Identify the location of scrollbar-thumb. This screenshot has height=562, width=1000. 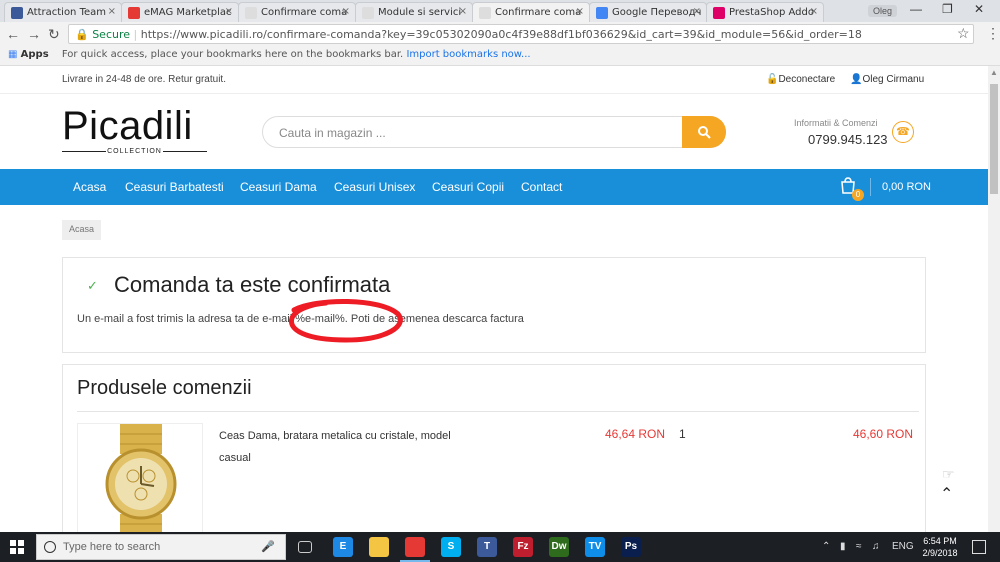
(994, 139).